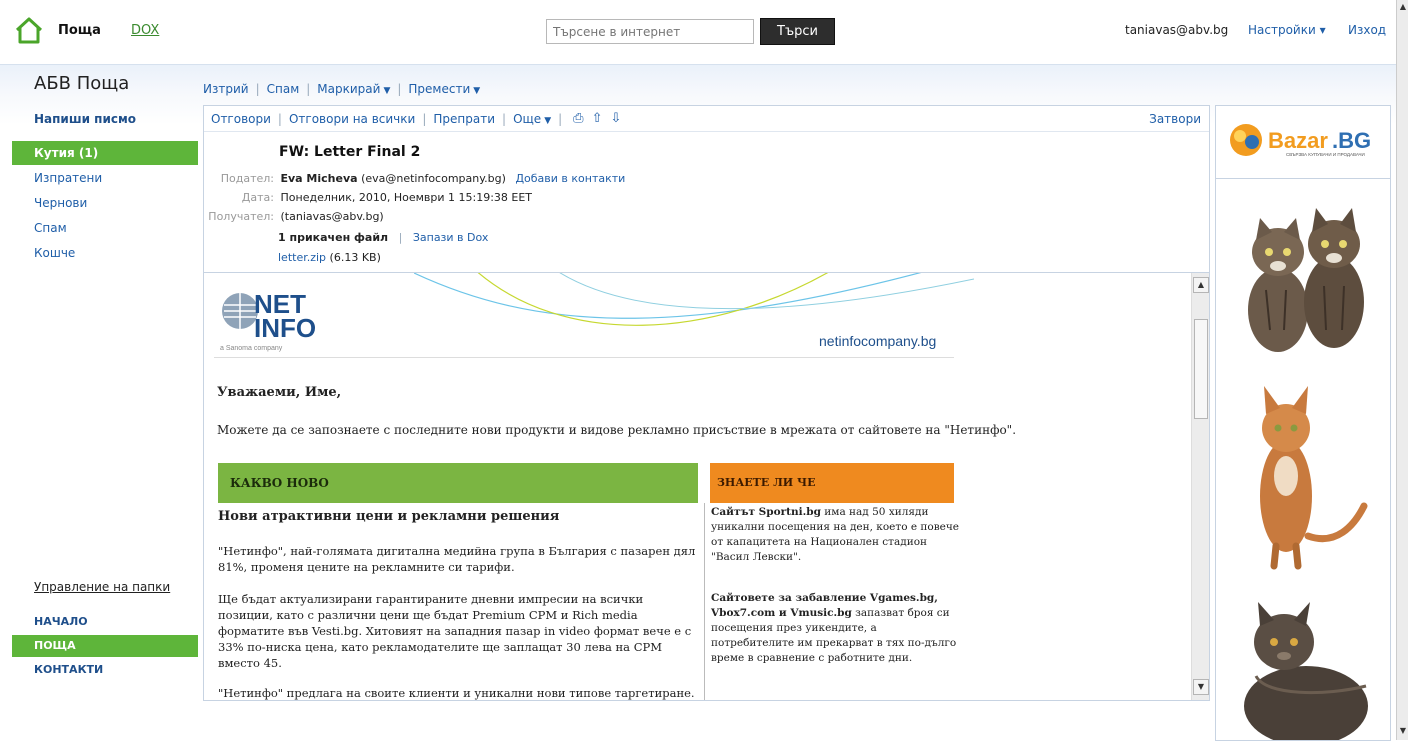  Describe the element at coordinates (832, 483) in the screenshot. I see `did-you-know-heading: ЗНАЕТЕ ЛИ ЧЕ` at that location.